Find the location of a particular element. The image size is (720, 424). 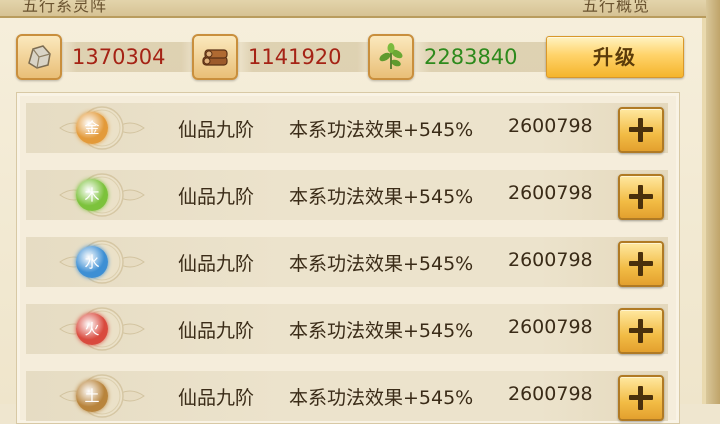

resource-wood-value: 1141920 is located at coordinates (295, 57).